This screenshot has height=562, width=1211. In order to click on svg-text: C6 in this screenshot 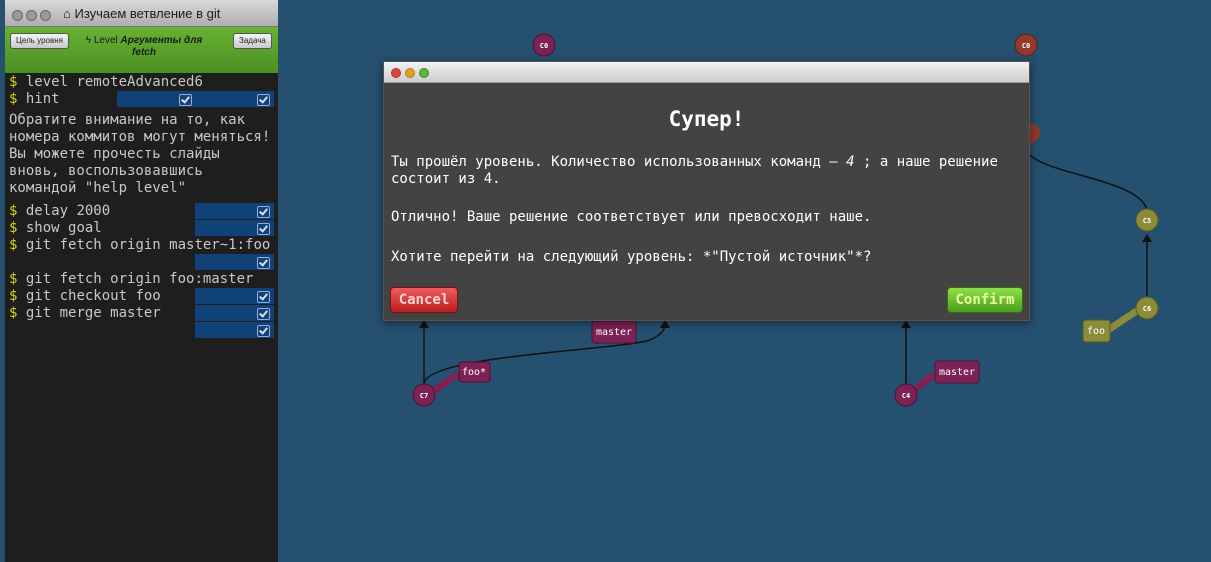, I will do `click(1147, 309)`.